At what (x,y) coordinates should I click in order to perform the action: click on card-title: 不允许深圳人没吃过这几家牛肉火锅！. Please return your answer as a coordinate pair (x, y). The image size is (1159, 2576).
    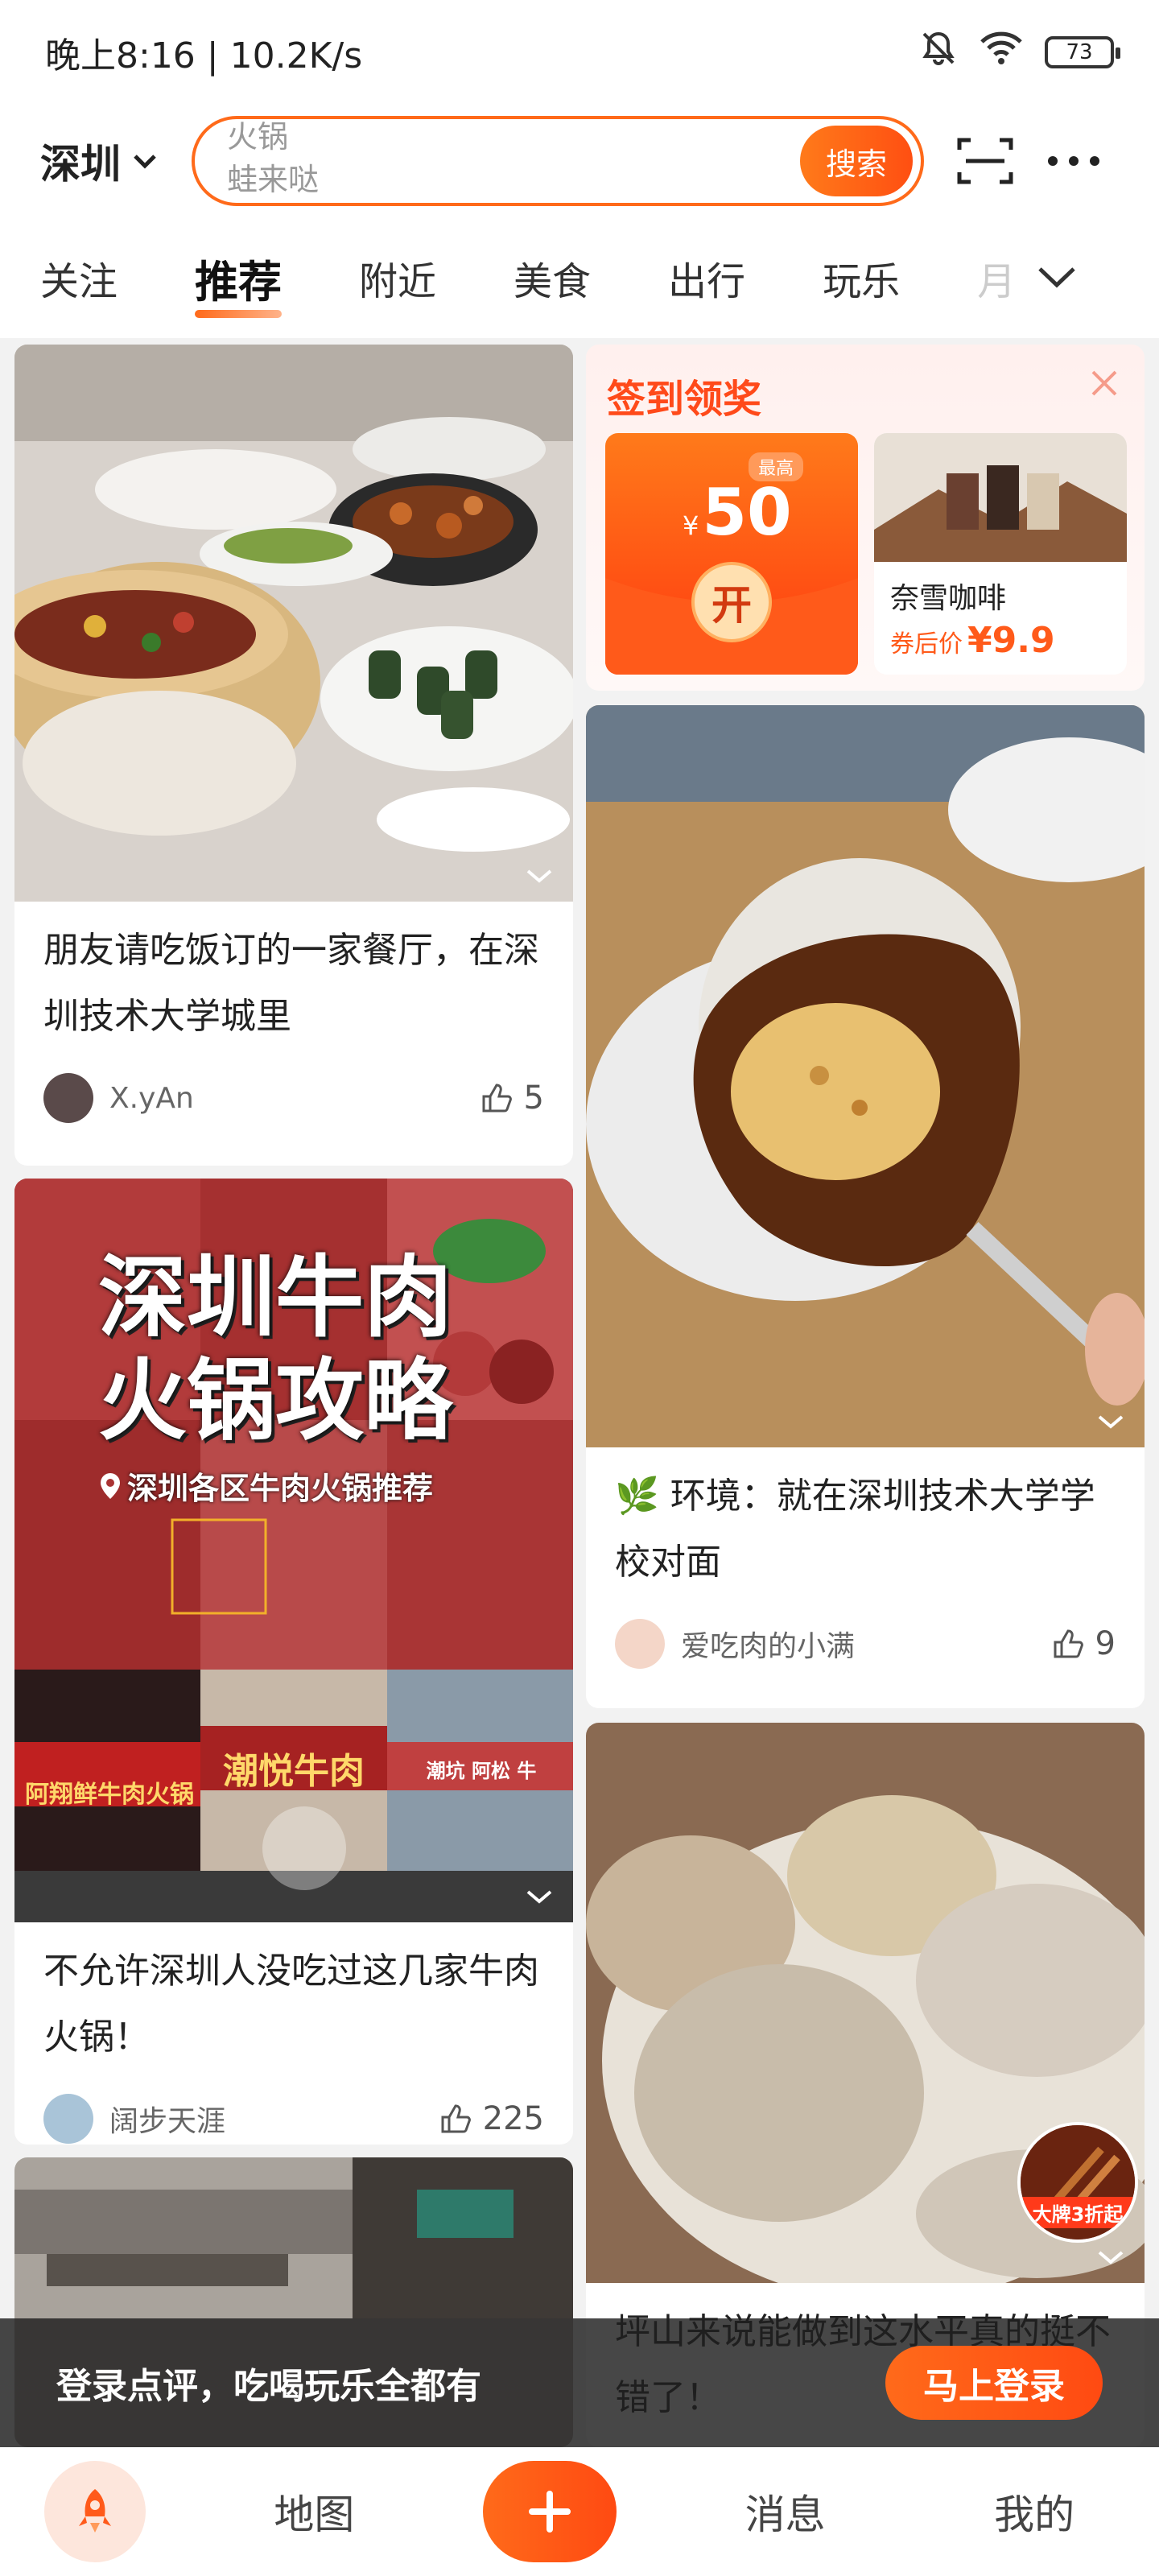
    Looking at the image, I should click on (291, 2004).